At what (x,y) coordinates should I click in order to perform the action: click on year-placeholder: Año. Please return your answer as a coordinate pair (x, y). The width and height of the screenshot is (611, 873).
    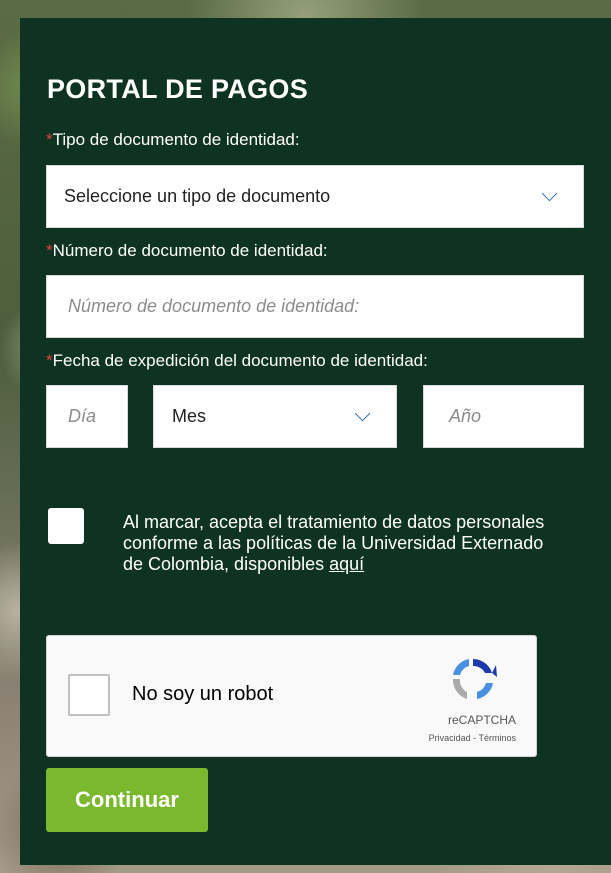
    Looking at the image, I should click on (465, 416).